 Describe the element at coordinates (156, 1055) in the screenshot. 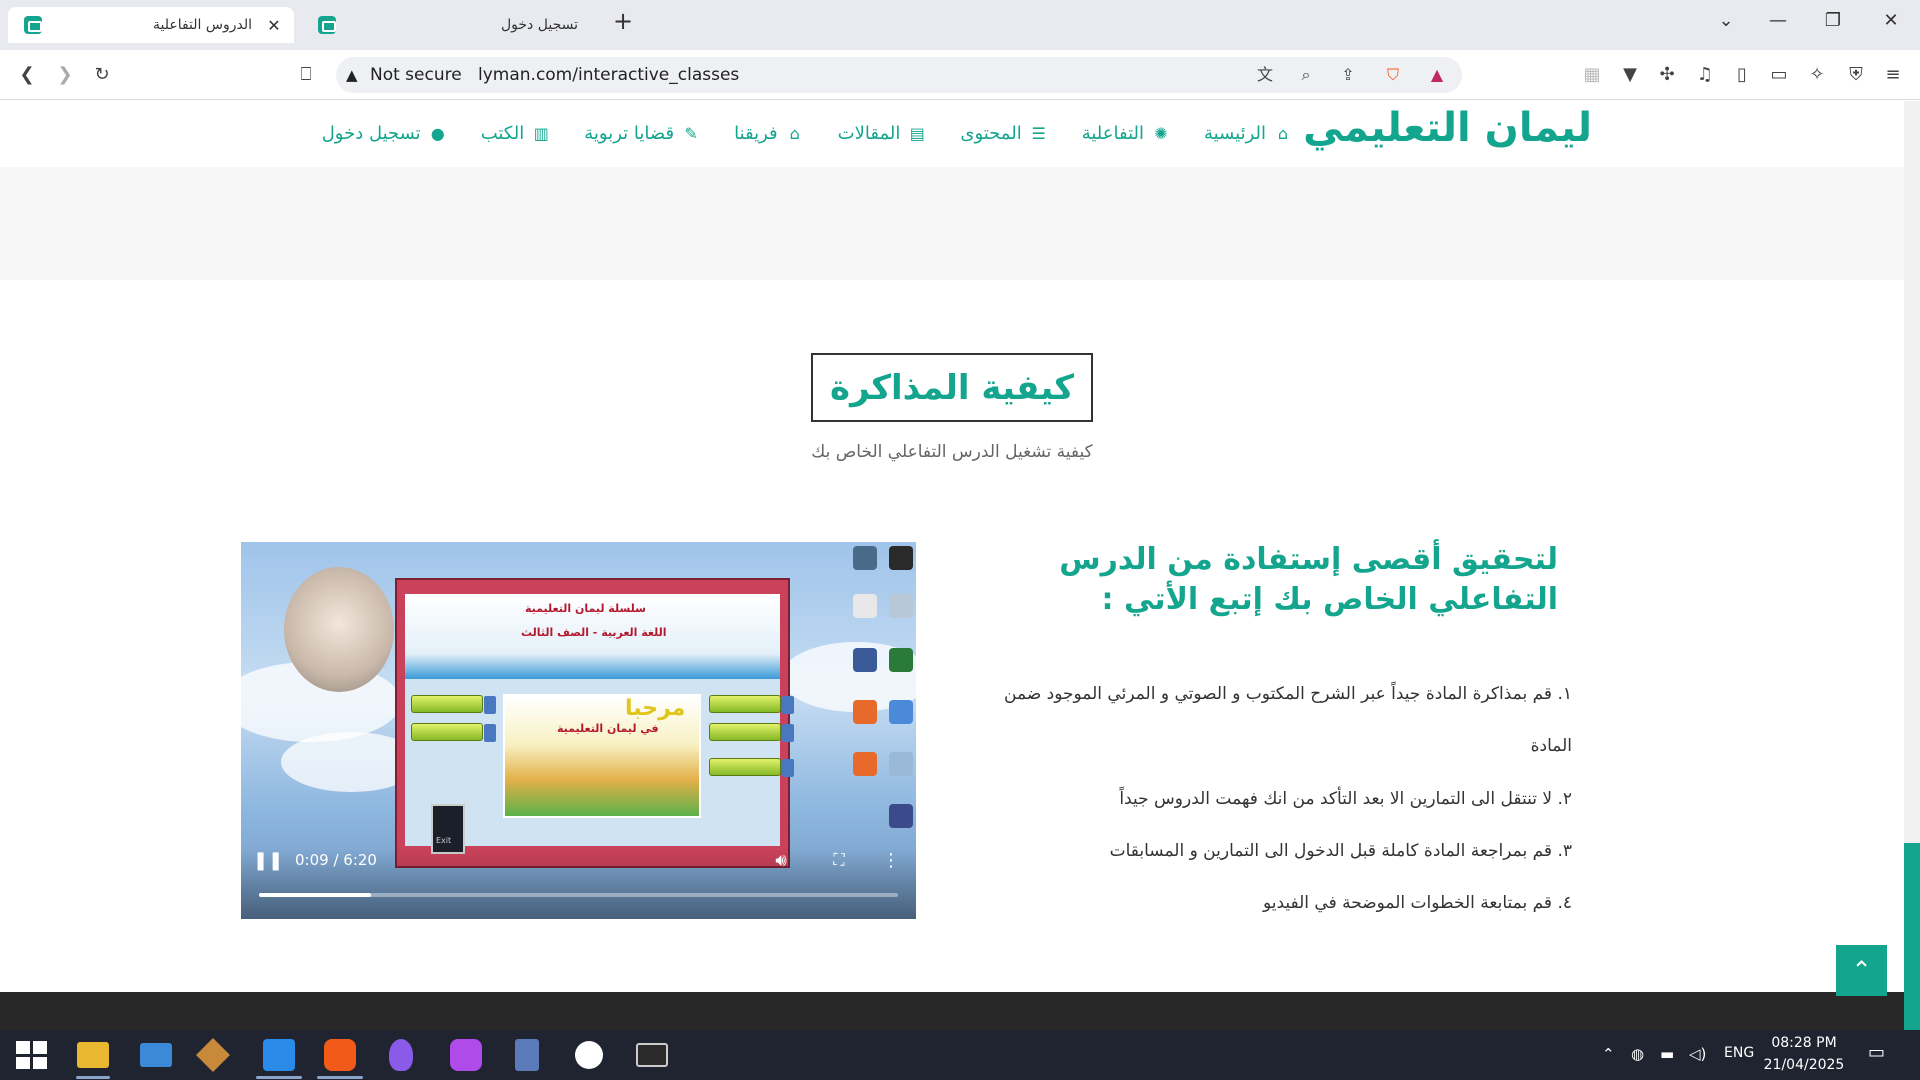

I see `remote-desktop-icon` at that location.